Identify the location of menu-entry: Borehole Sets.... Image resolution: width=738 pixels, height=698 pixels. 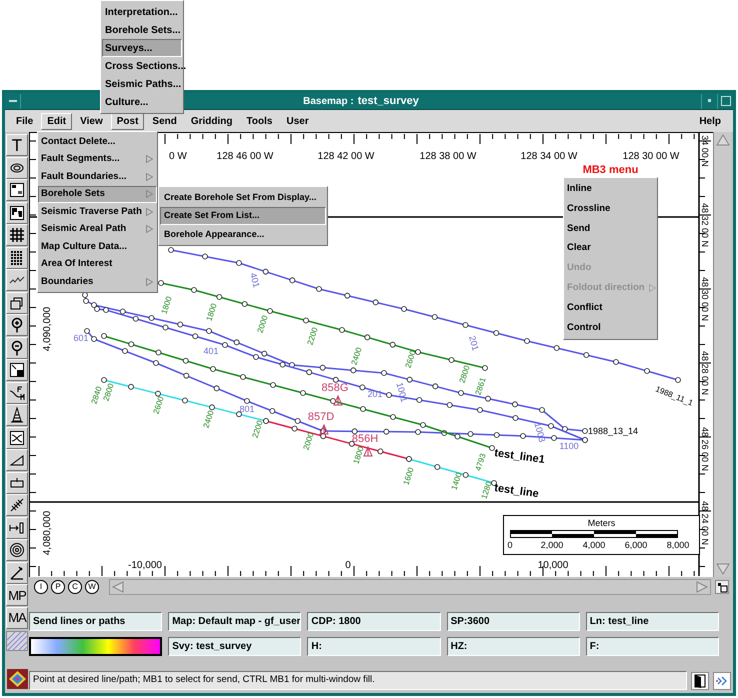
(142, 30).